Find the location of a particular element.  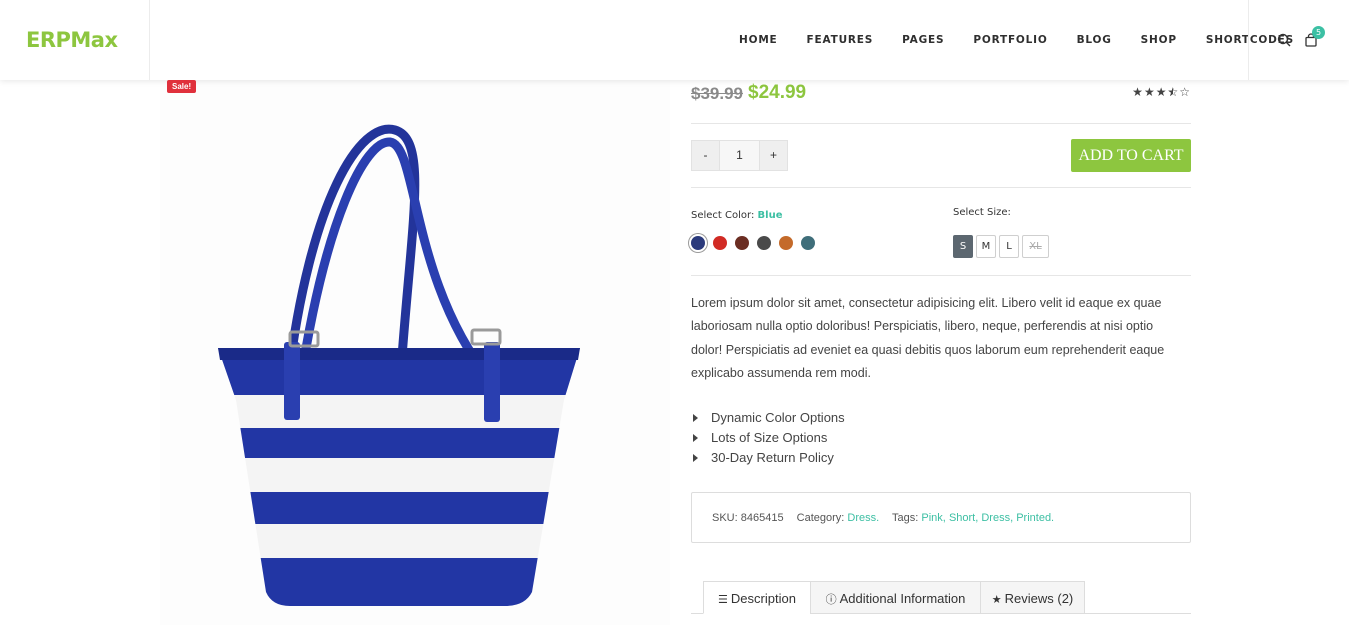

tab-reviews: ★ Reviews (2) is located at coordinates (1032, 597).